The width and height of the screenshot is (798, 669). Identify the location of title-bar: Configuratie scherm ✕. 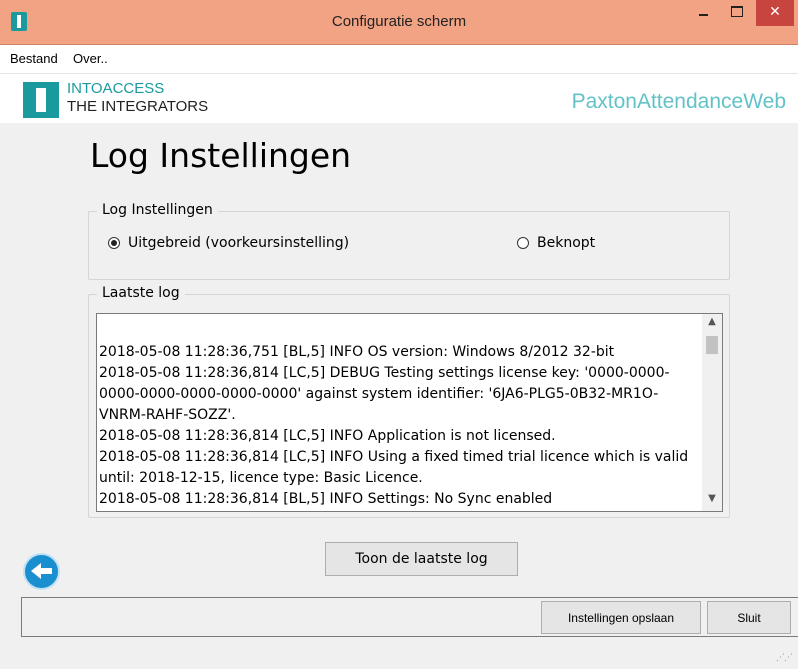
(399, 22).